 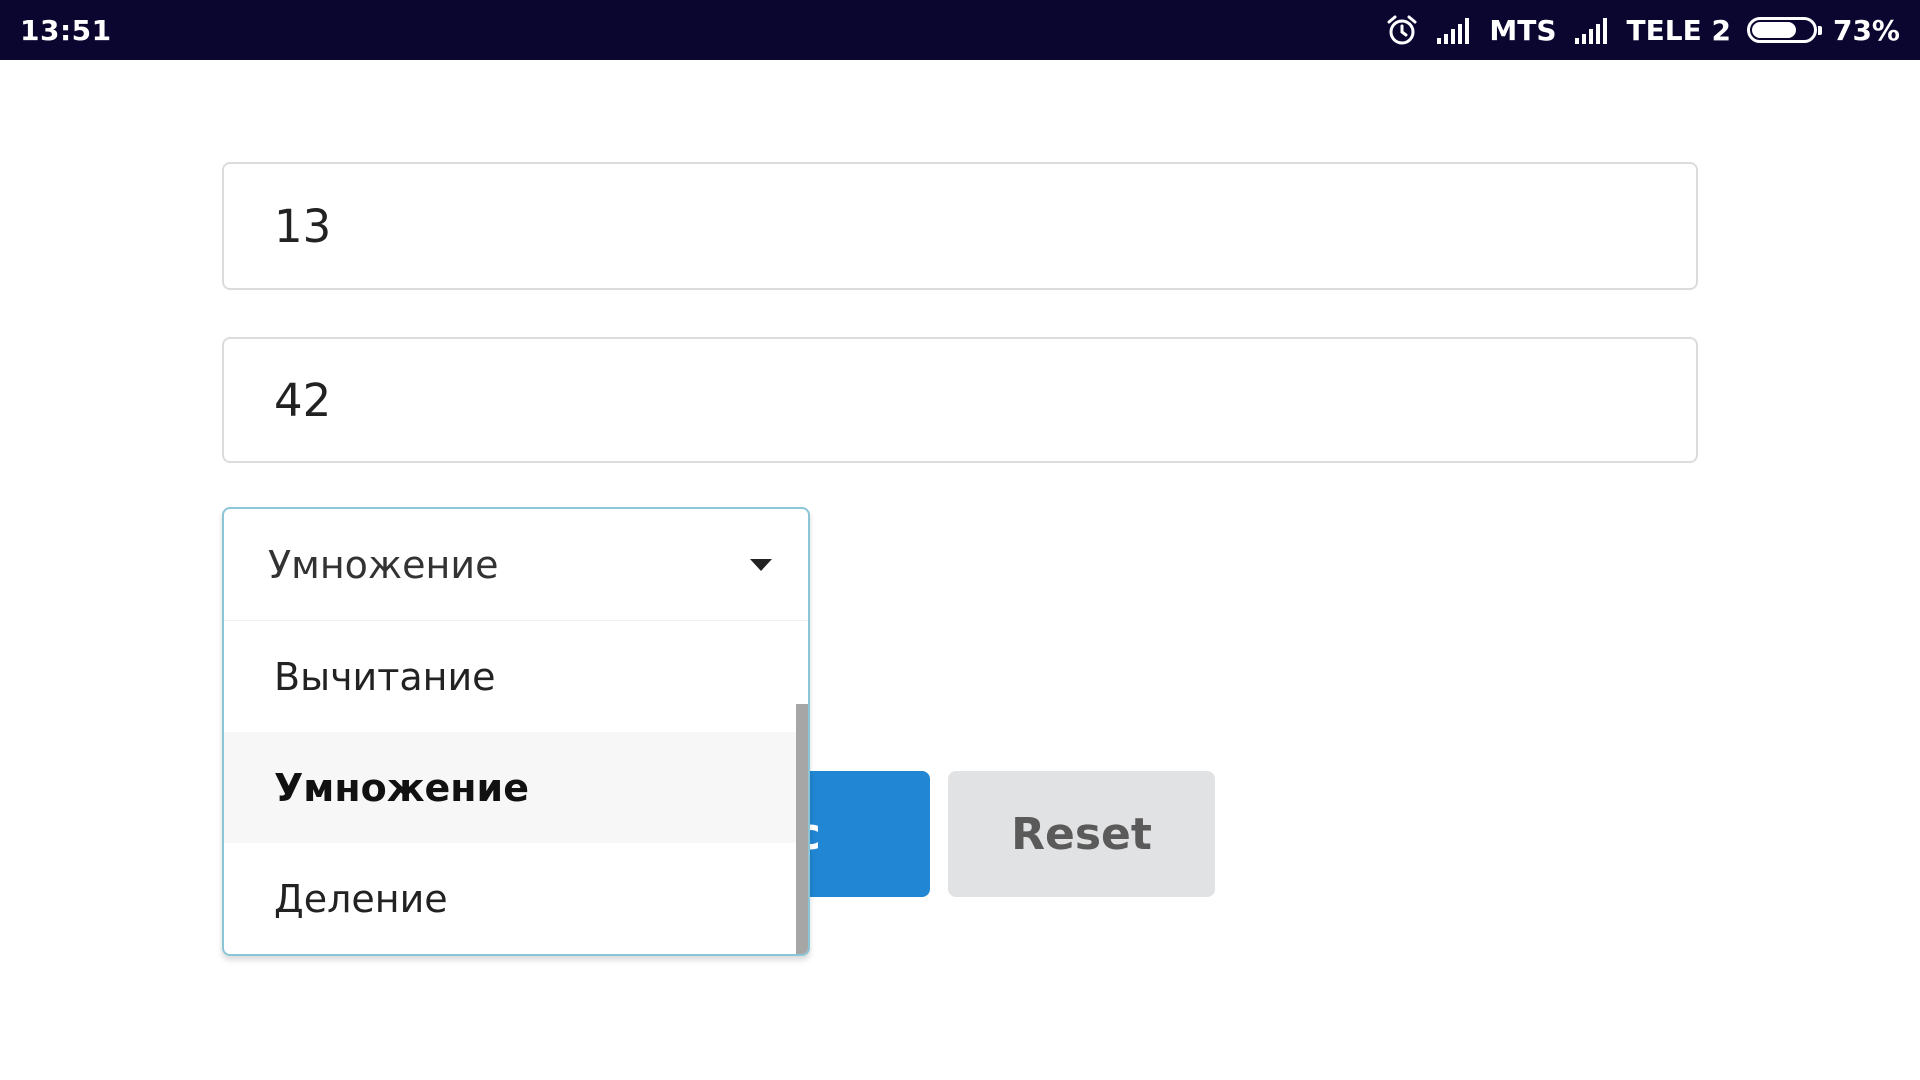 I want to click on operation-select: Умножение Вычитание Умножение Деление, so click(x=516, y=731).